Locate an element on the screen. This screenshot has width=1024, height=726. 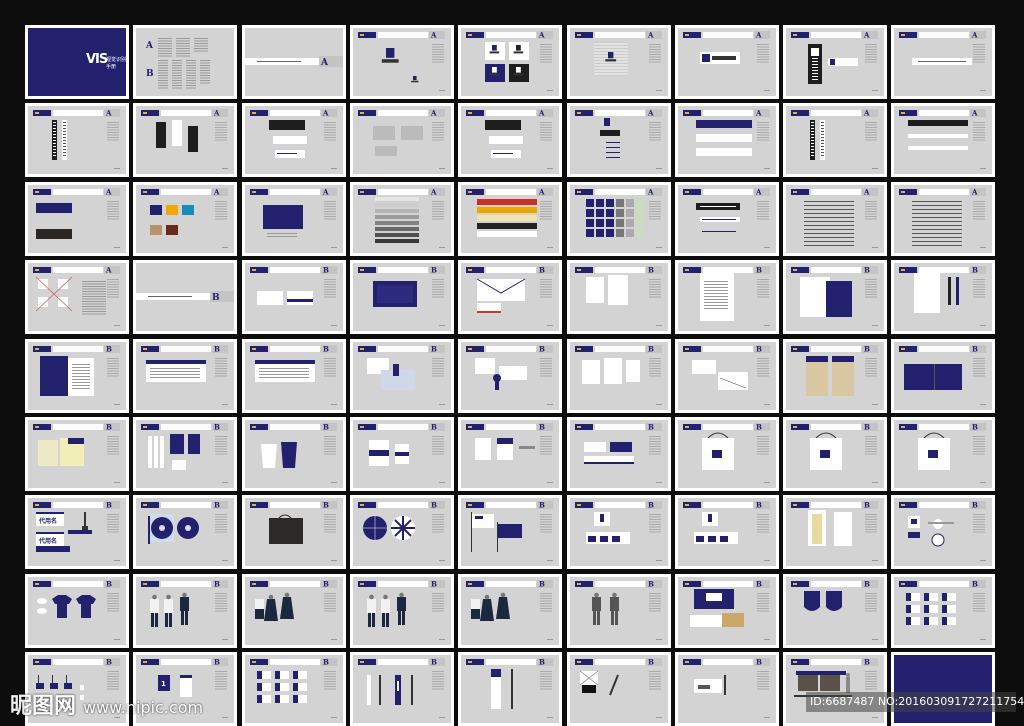
manual-page-thumbnail-logo-strip: A is located at coordinates (943, 62).